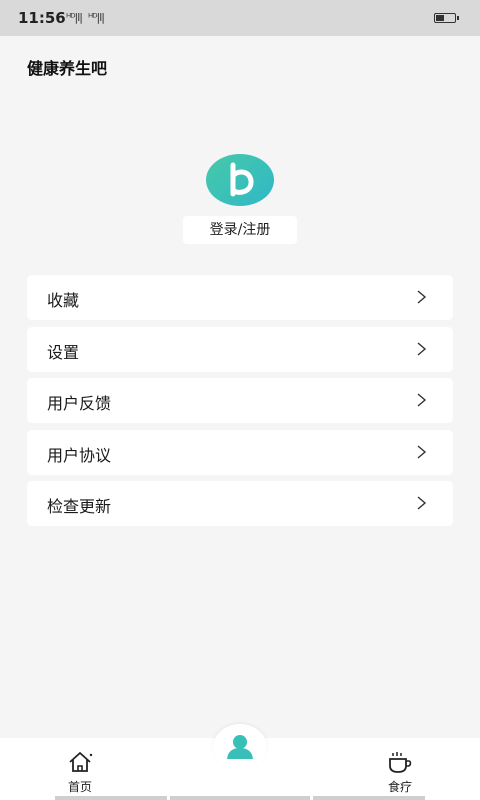 This screenshot has width=480, height=800. Describe the element at coordinates (240, 230) in the screenshot. I see `login-register-button: 登录/注册` at that location.